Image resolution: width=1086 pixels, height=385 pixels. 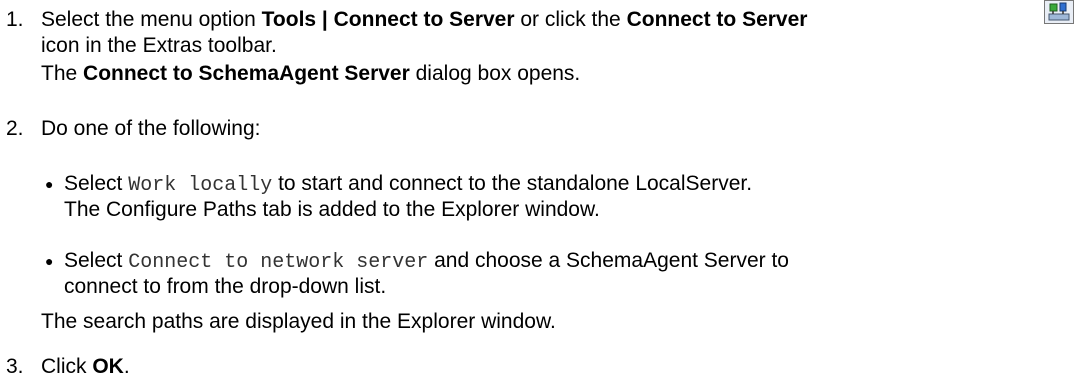 I want to click on option-2-line-2: connect to from the drop-down list., so click(x=225, y=286).